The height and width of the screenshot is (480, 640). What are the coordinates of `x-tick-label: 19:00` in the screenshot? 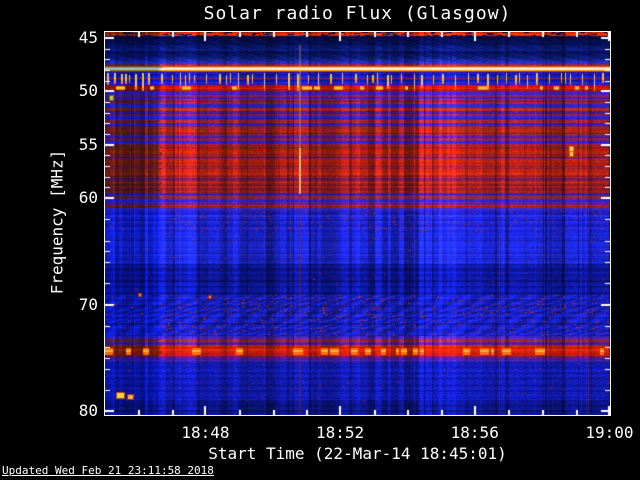 It's located at (609, 432).